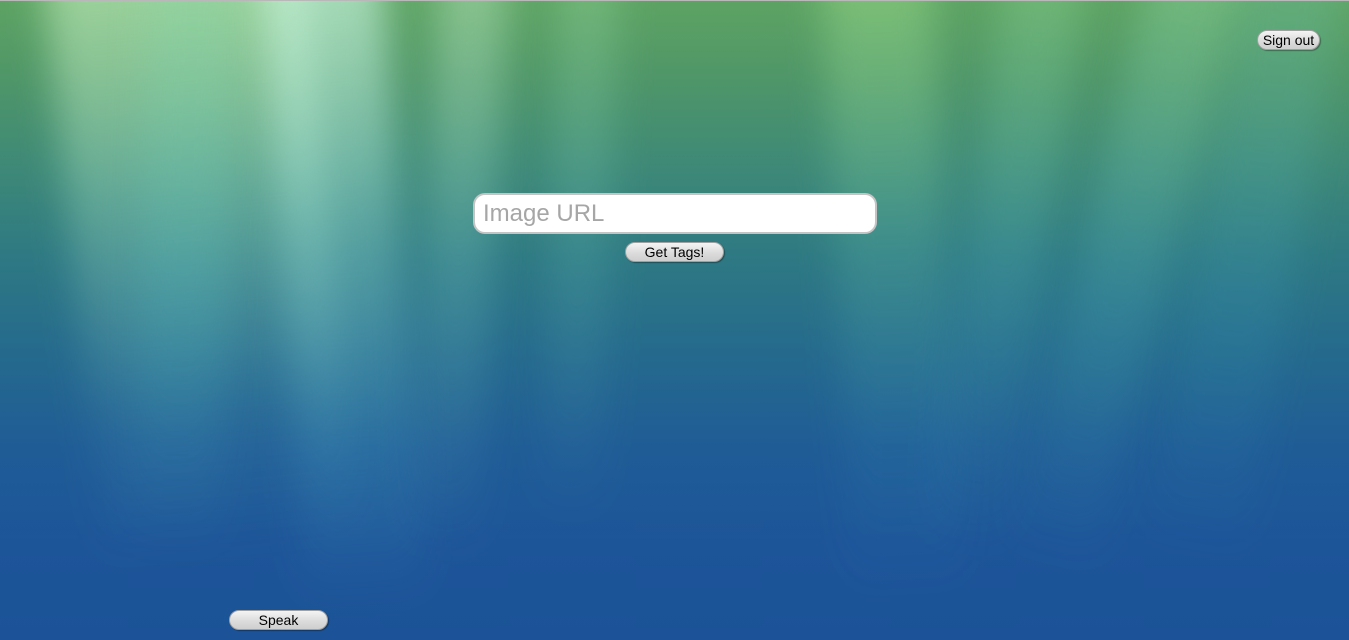 The width and height of the screenshot is (1349, 640). I want to click on get-tags-button: Get Tags!, so click(674, 252).